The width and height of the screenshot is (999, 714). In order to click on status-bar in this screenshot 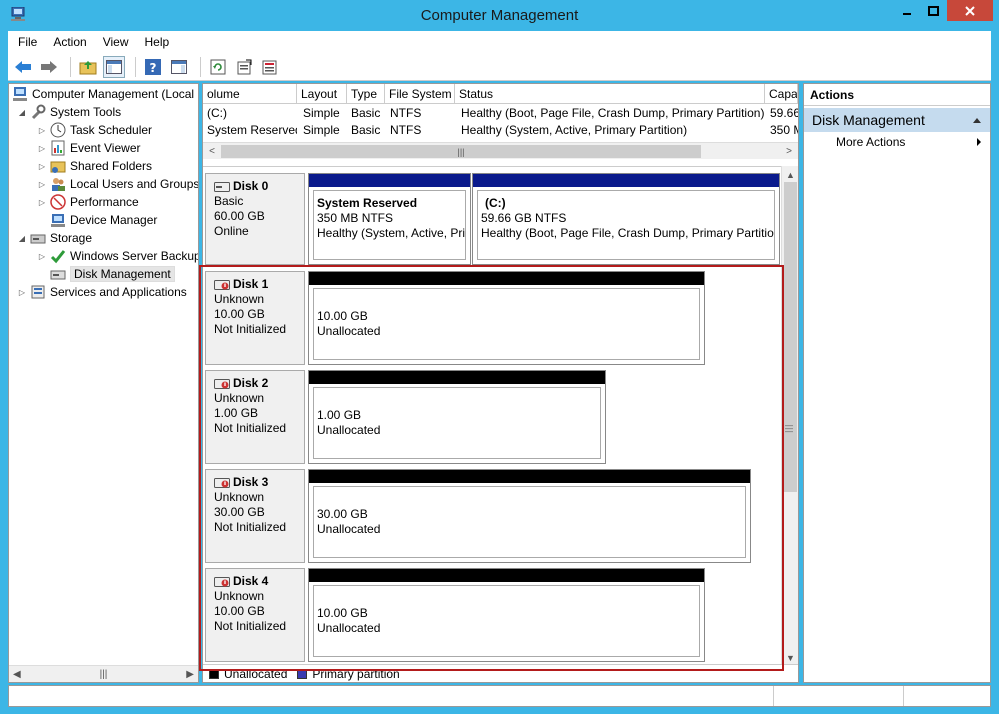, I will do `click(499, 696)`.